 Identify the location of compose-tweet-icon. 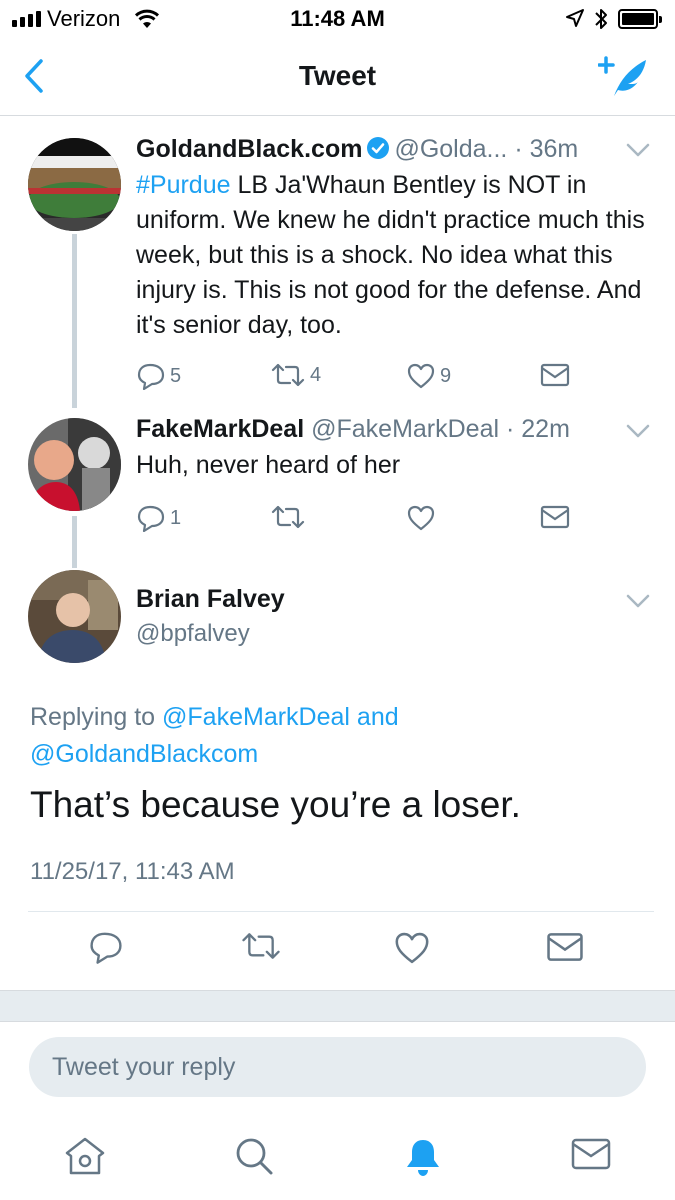
(623, 78).